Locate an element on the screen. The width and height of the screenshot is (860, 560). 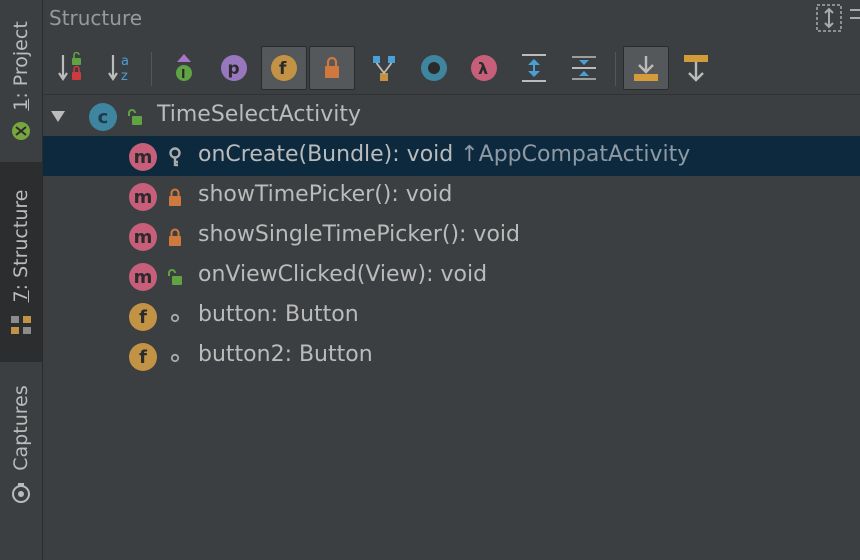
show-anonymous-classes-icon is located at coordinates (384, 68).